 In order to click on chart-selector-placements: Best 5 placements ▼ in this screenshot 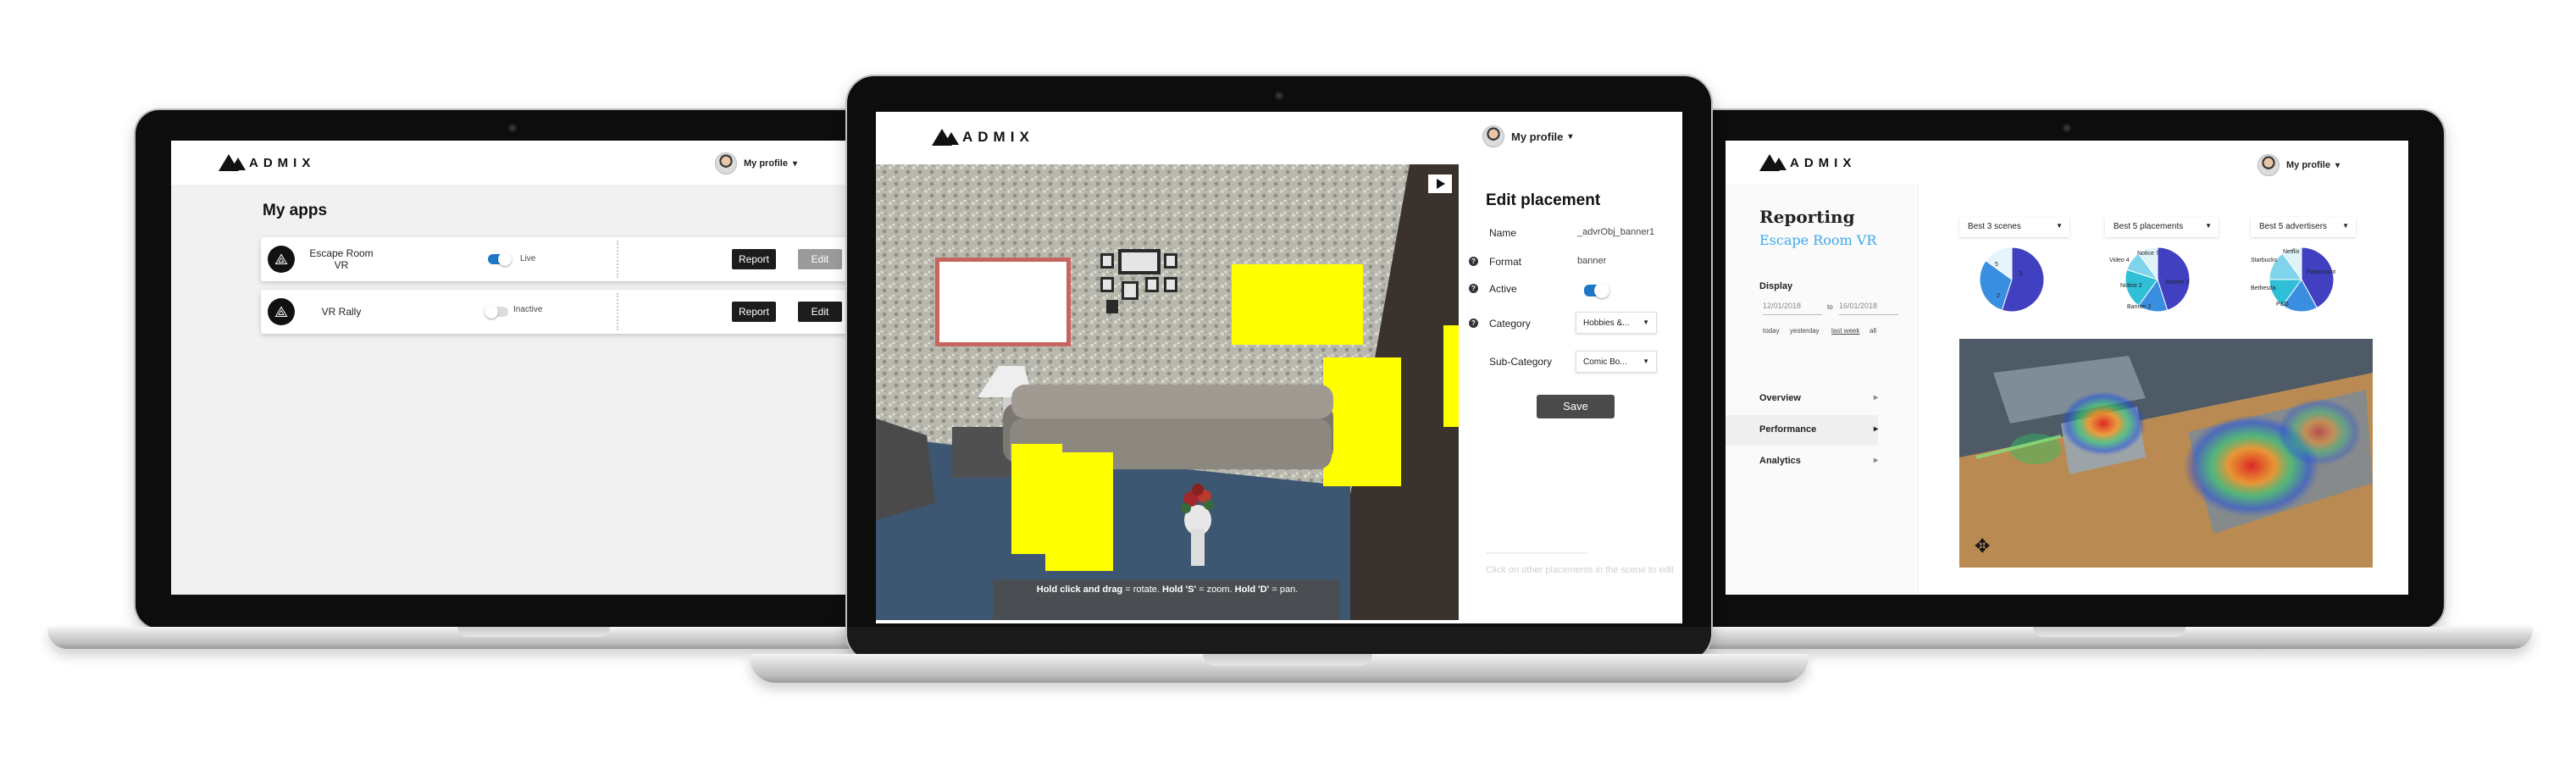, I will do `click(2162, 227)`.